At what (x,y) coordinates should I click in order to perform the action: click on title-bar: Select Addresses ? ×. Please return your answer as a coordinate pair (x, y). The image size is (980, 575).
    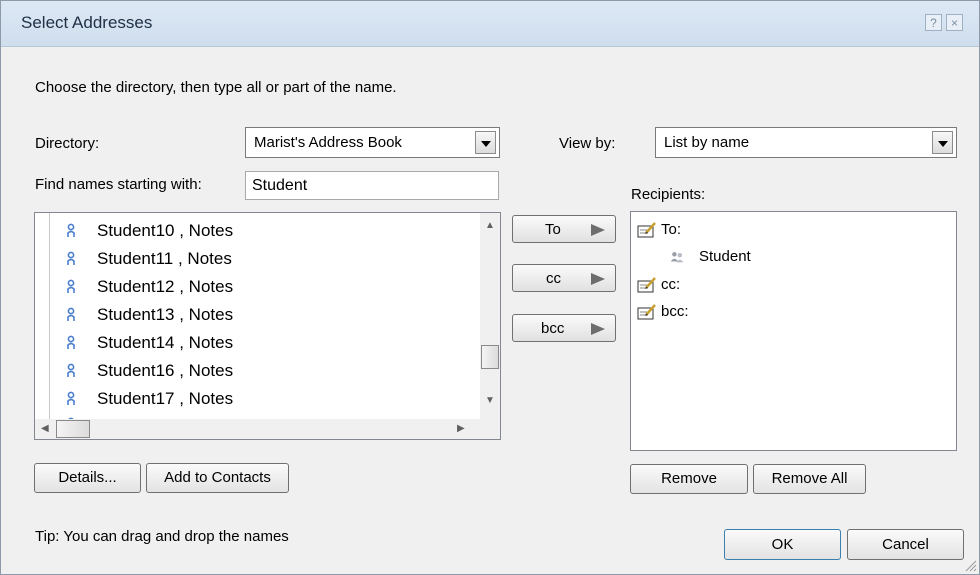
    Looking at the image, I should click on (490, 24).